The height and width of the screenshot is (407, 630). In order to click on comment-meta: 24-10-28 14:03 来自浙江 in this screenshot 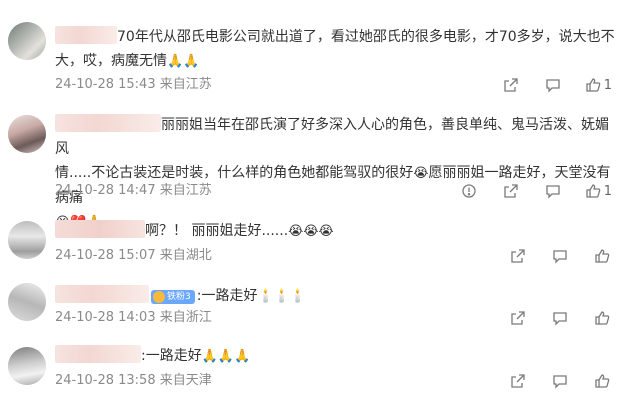, I will do `click(133, 318)`.